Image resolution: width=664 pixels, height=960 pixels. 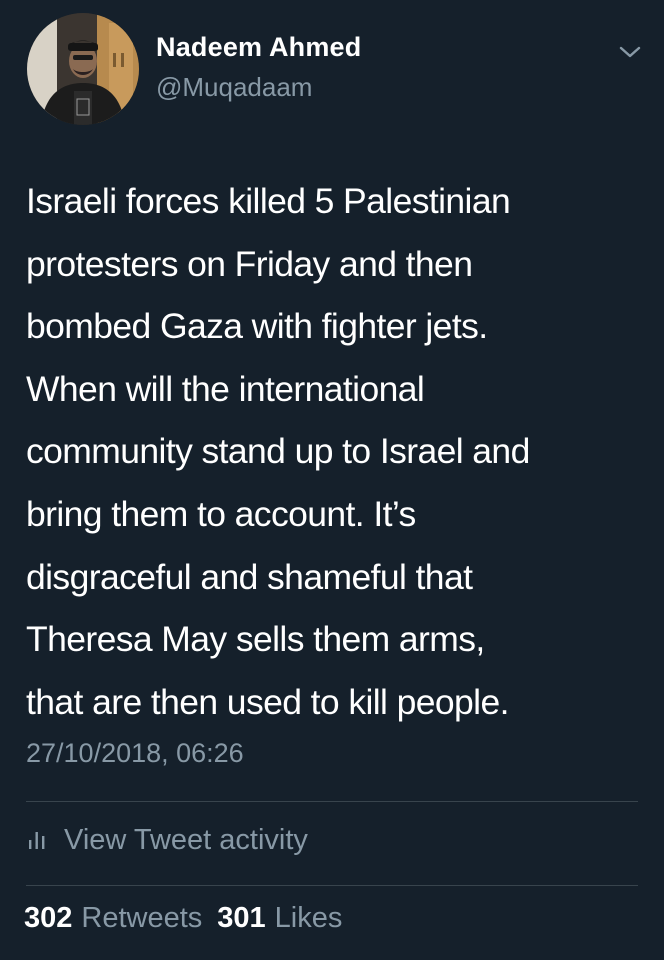 I want to click on bar-chart-icon, so click(x=37, y=840).